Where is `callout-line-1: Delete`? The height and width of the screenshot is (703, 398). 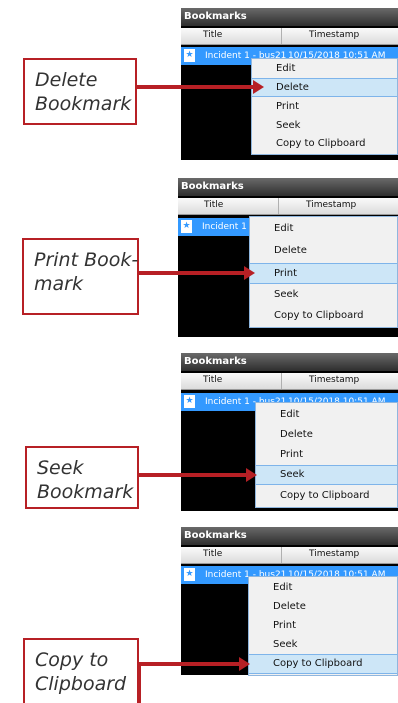 callout-line-1: Delete is located at coordinates (66, 80).